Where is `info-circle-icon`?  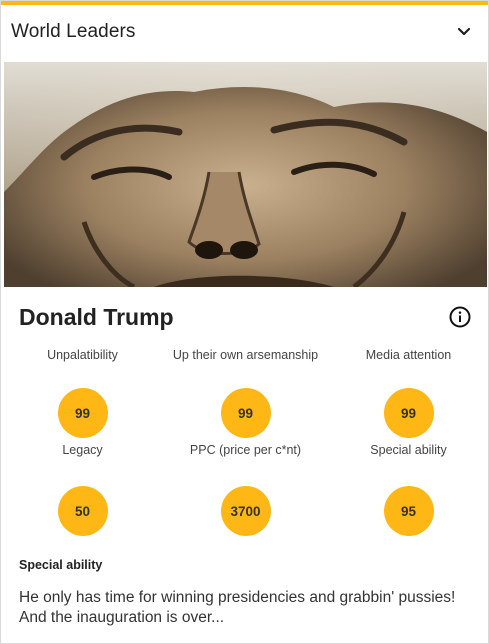 info-circle-icon is located at coordinates (460, 317).